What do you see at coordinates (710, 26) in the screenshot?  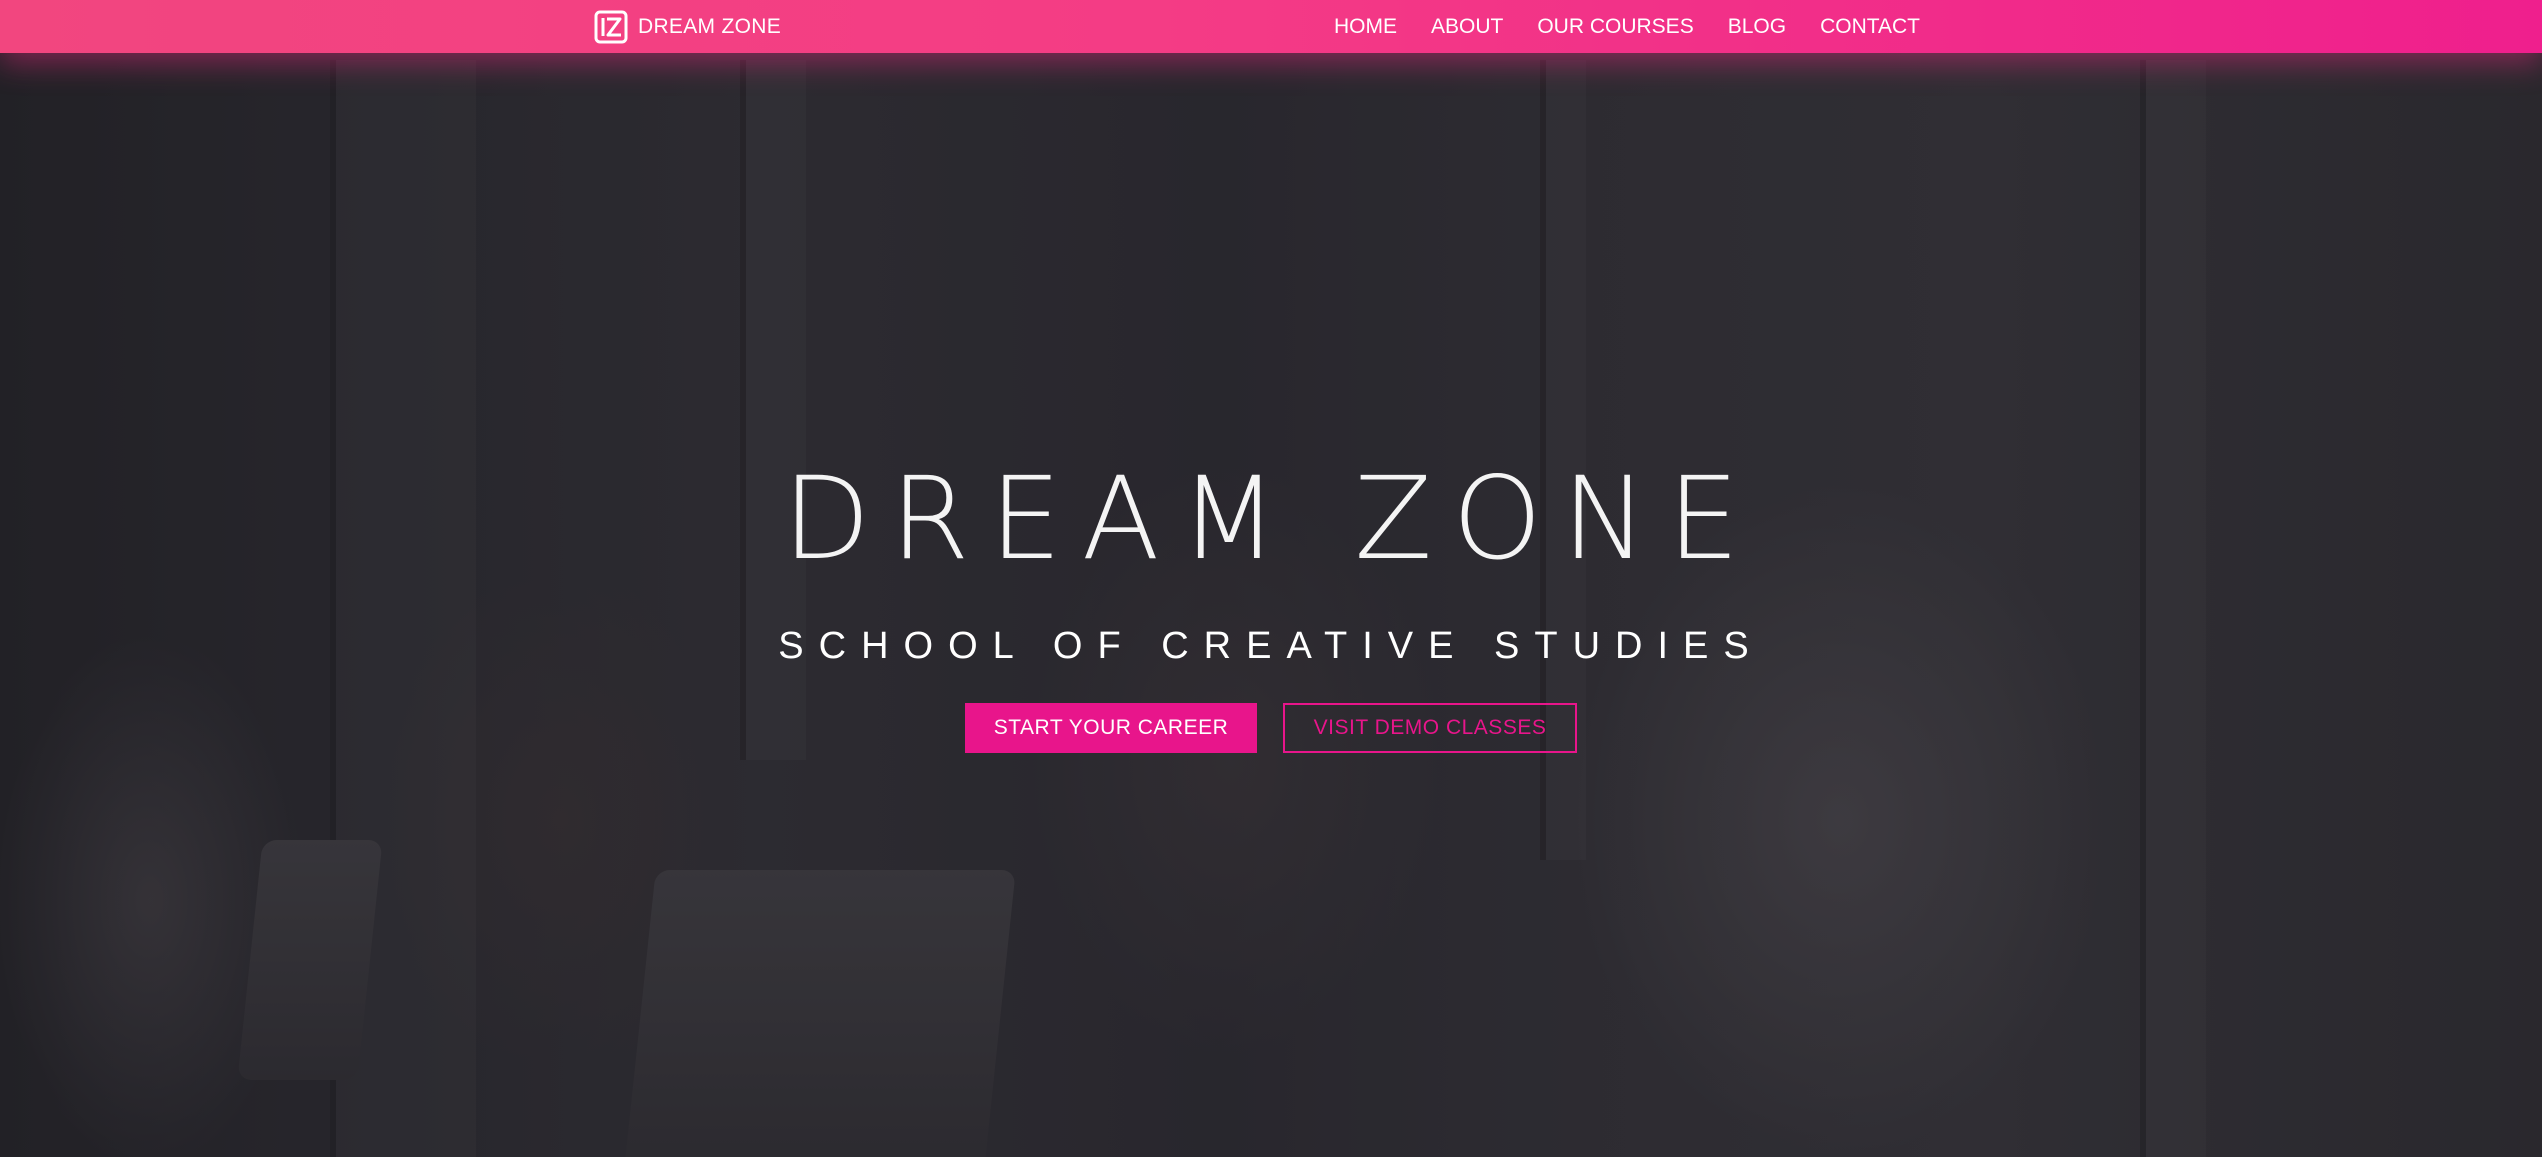 I see `brand-name: DREAM ZONE` at bounding box center [710, 26].